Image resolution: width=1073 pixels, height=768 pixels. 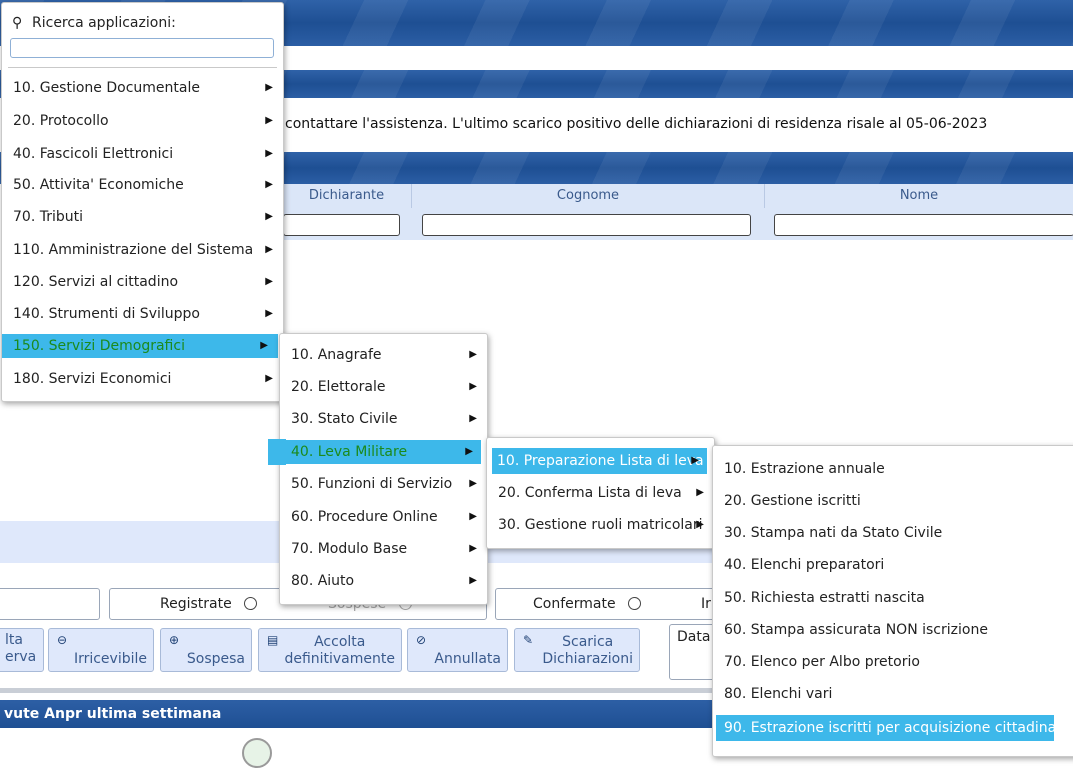 I want to click on column-header-nome: Nome, so click(x=919, y=196).